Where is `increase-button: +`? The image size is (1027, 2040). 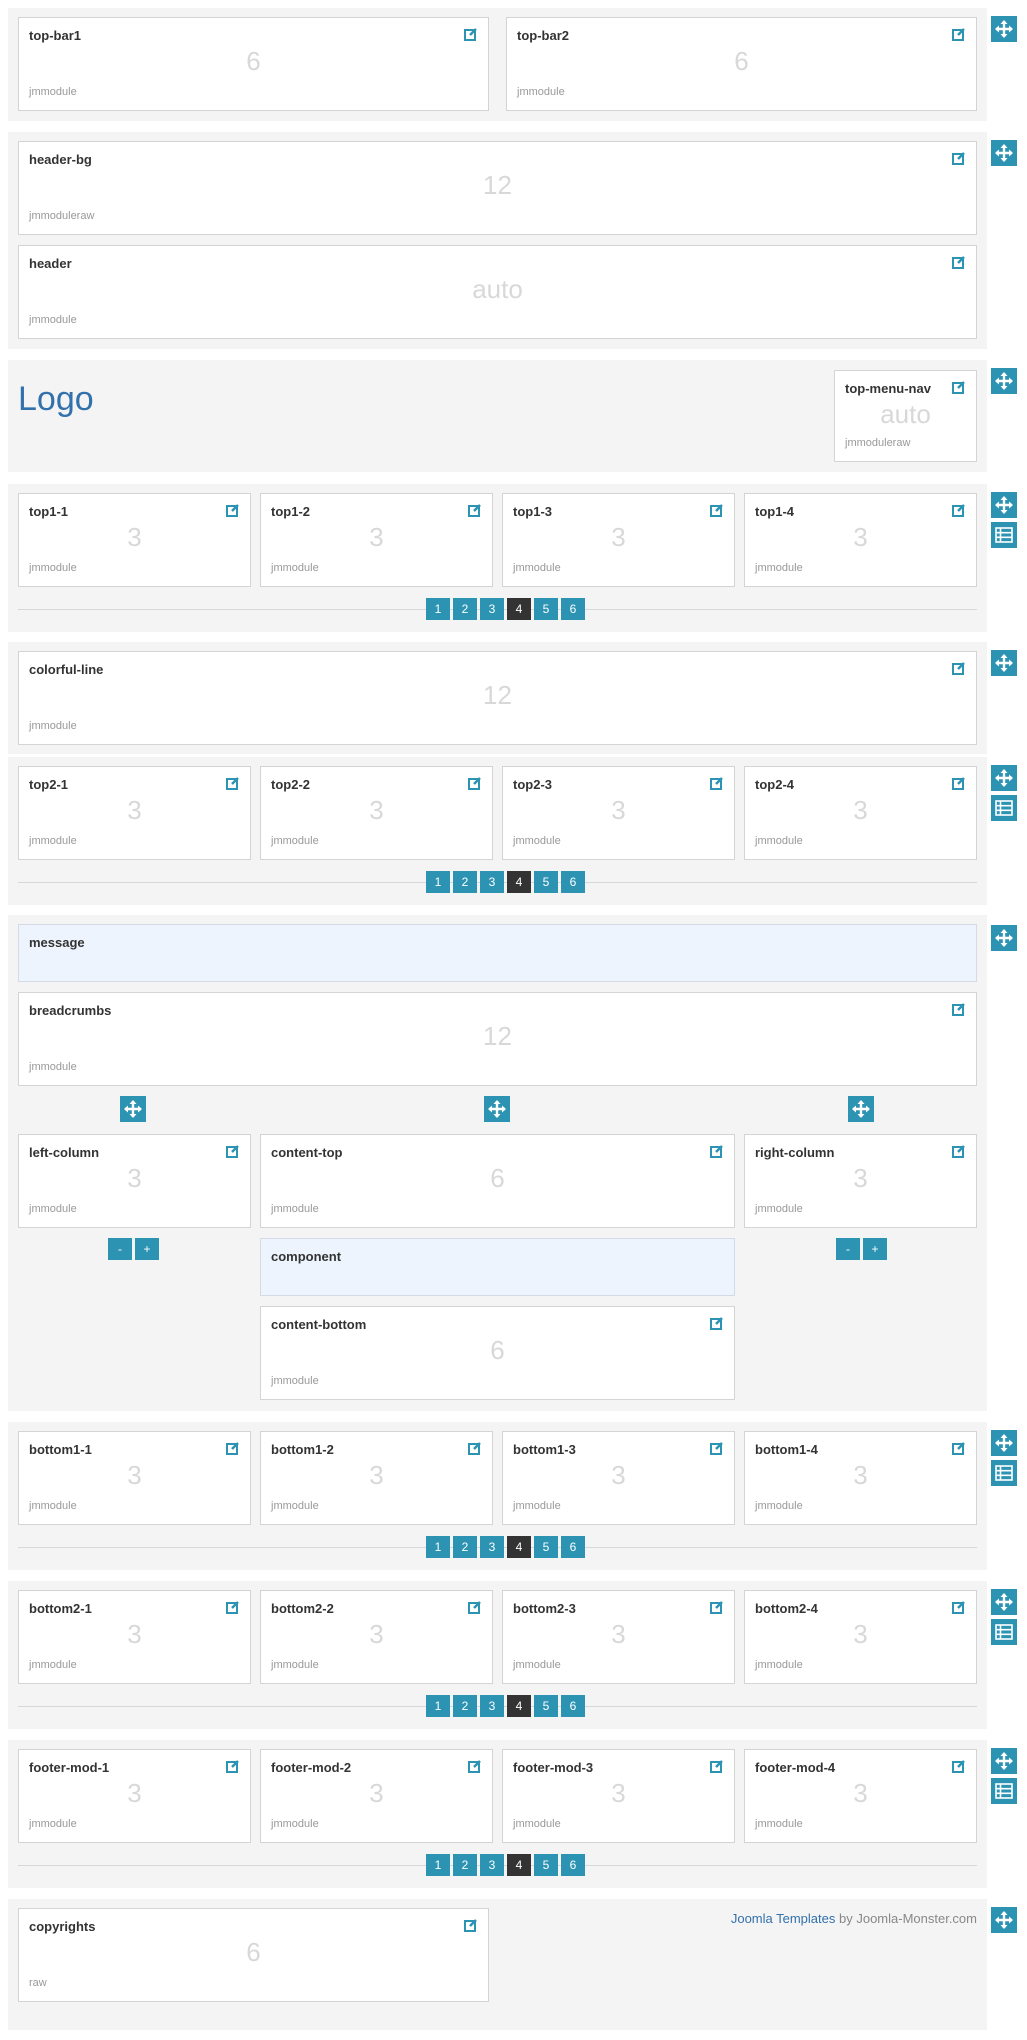 increase-button: + is located at coordinates (875, 1249).